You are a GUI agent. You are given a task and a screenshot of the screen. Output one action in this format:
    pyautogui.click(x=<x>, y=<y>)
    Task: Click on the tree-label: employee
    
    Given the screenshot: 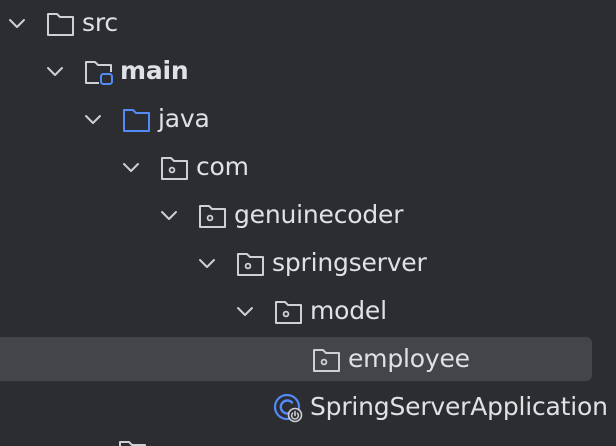 What is the action you would take?
    pyautogui.click(x=409, y=358)
    